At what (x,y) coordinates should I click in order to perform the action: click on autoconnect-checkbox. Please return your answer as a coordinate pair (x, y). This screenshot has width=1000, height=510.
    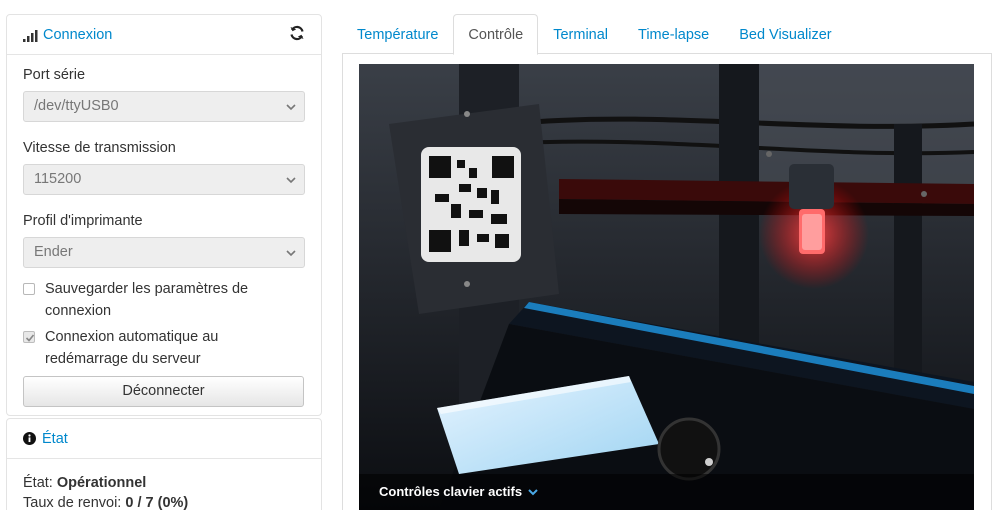
    Looking at the image, I should click on (29, 337).